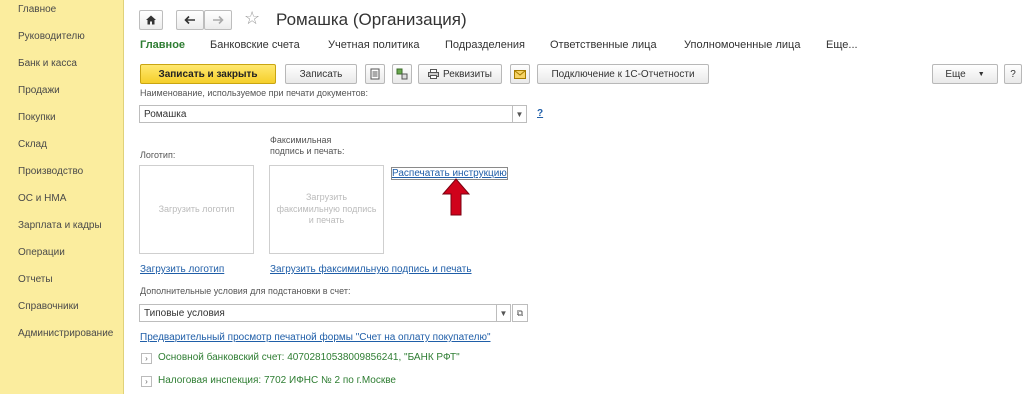 The height and width of the screenshot is (394, 1024). What do you see at coordinates (42, 198) in the screenshot?
I see `sidebar-item-assets: ОС и НМА` at bounding box center [42, 198].